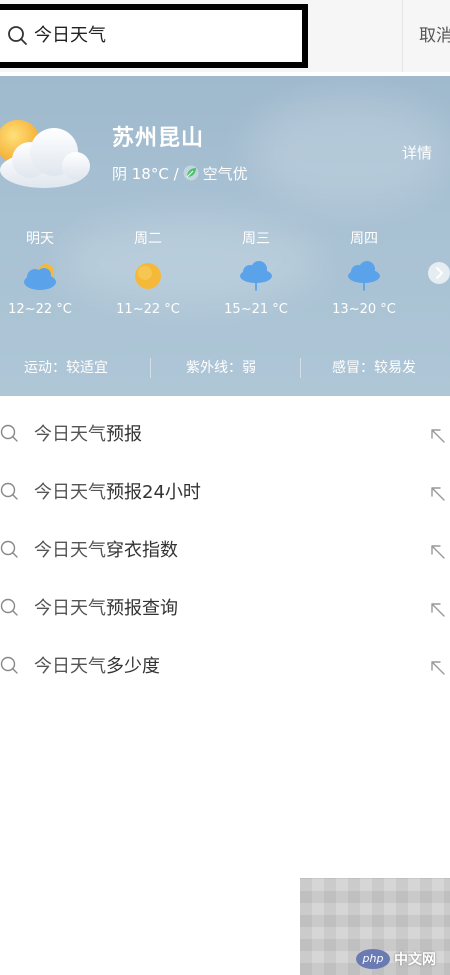 The width and height of the screenshot is (450, 975). What do you see at coordinates (373, 959) in the screenshot?
I see `watermark-logo: php` at bounding box center [373, 959].